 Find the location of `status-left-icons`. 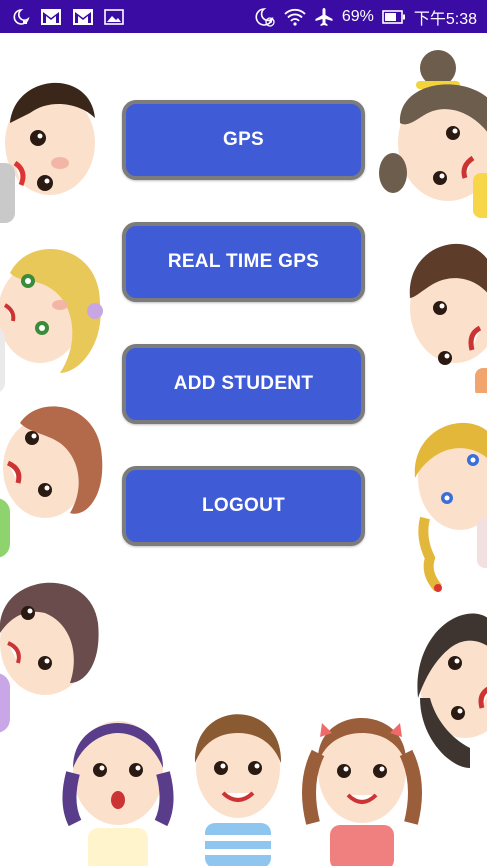

status-left-icons is located at coordinates (62, 17).